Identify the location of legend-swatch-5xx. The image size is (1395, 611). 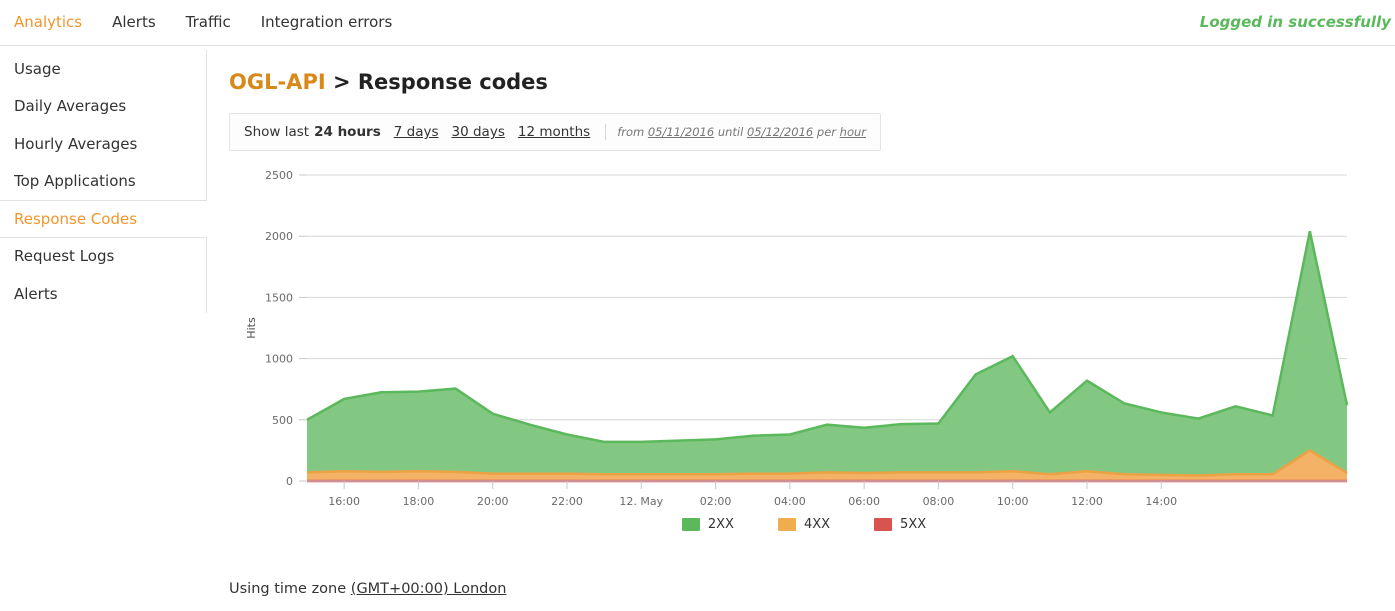
(883, 524).